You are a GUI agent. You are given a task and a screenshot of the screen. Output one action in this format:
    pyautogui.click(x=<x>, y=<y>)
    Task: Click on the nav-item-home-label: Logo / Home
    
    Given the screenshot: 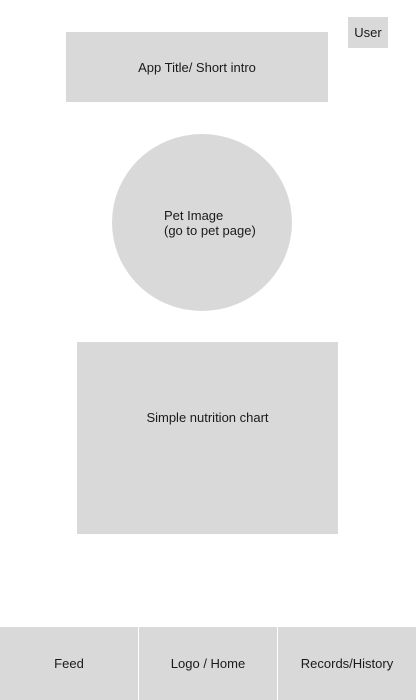 What is the action you would take?
    pyautogui.click(x=208, y=663)
    